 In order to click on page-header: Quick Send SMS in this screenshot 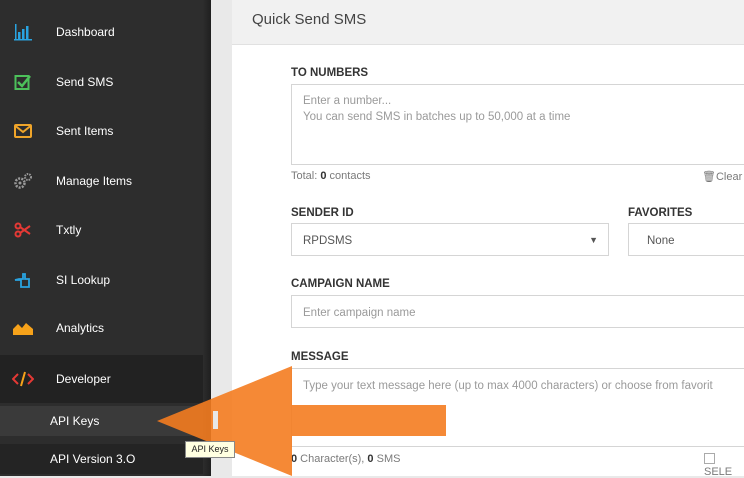, I will do `click(488, 22)`.